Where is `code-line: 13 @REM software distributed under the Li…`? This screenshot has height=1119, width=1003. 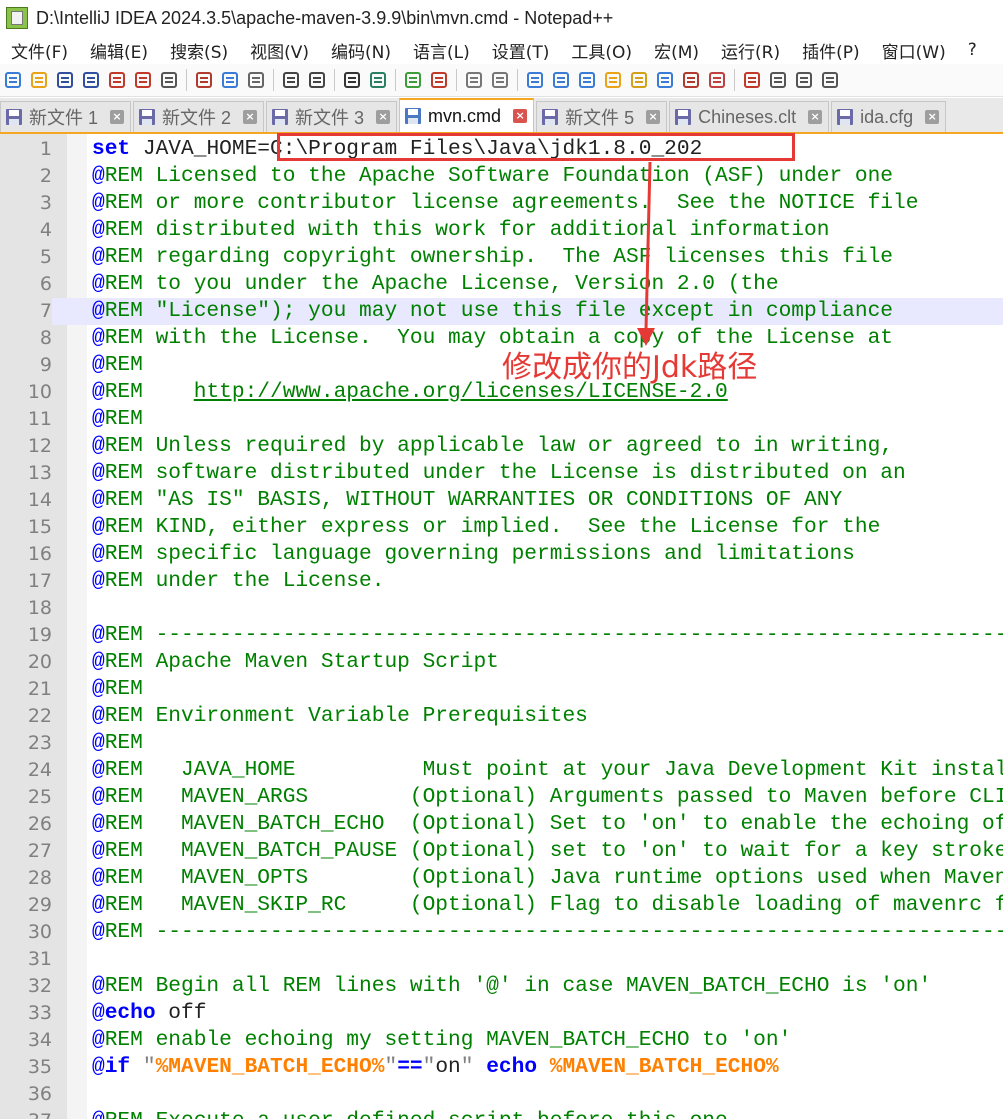 code-line: 13 @REM software distributed under the Li… is located at coordinates (501, 473).